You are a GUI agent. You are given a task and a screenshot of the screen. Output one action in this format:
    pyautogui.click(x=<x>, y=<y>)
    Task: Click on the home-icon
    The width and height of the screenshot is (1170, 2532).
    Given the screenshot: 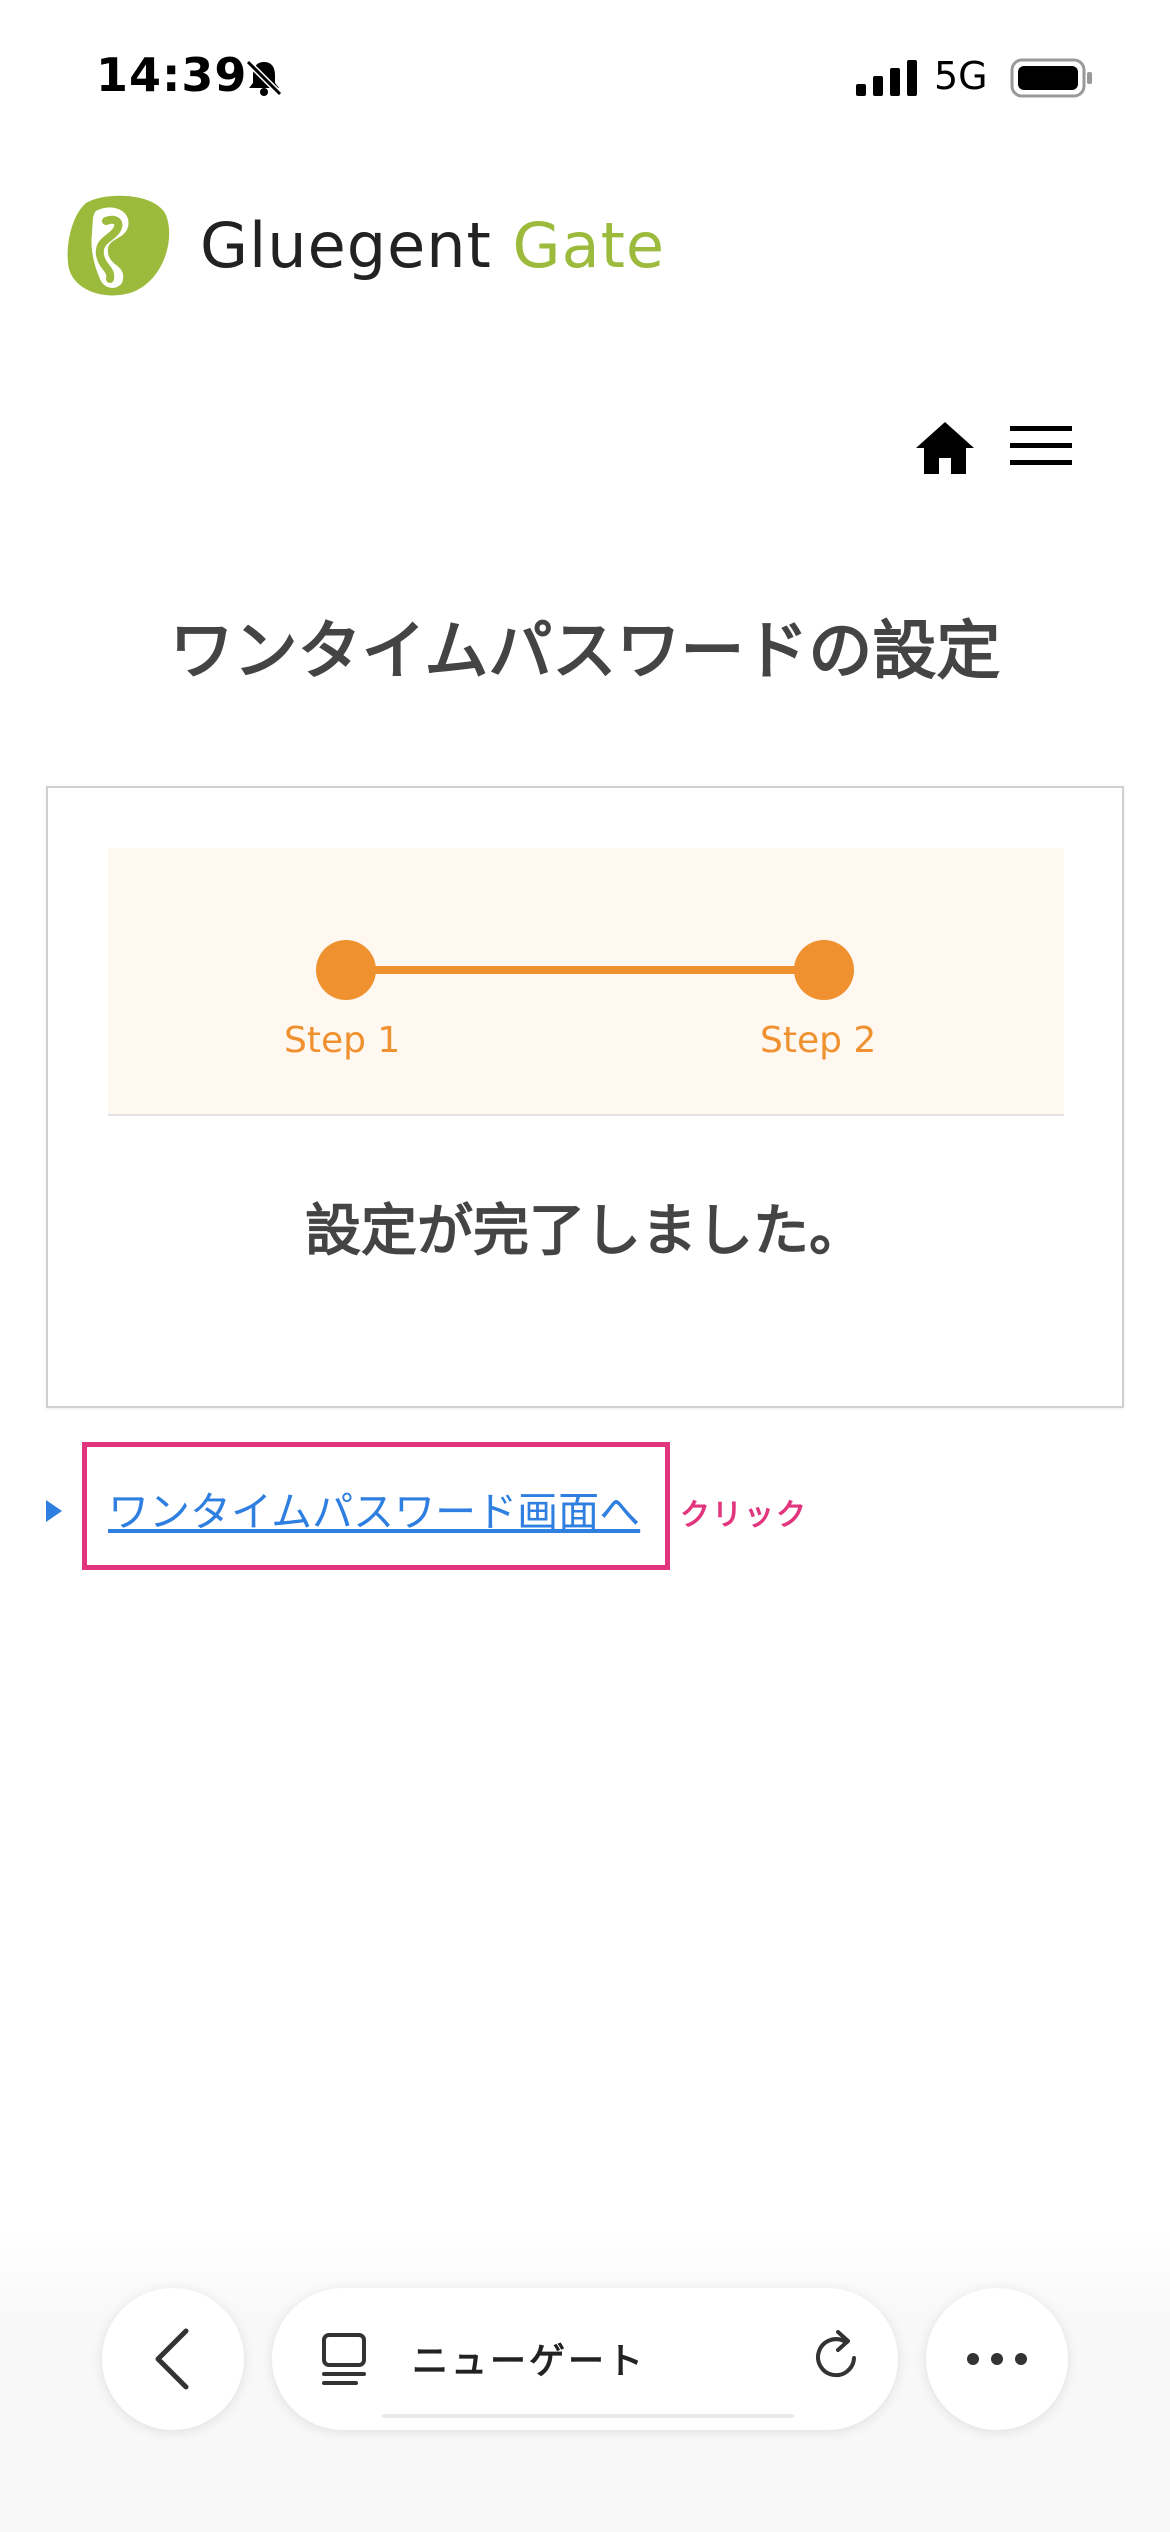 What is the action you would take?
    pyautogui.click(x=945, y=448)
    